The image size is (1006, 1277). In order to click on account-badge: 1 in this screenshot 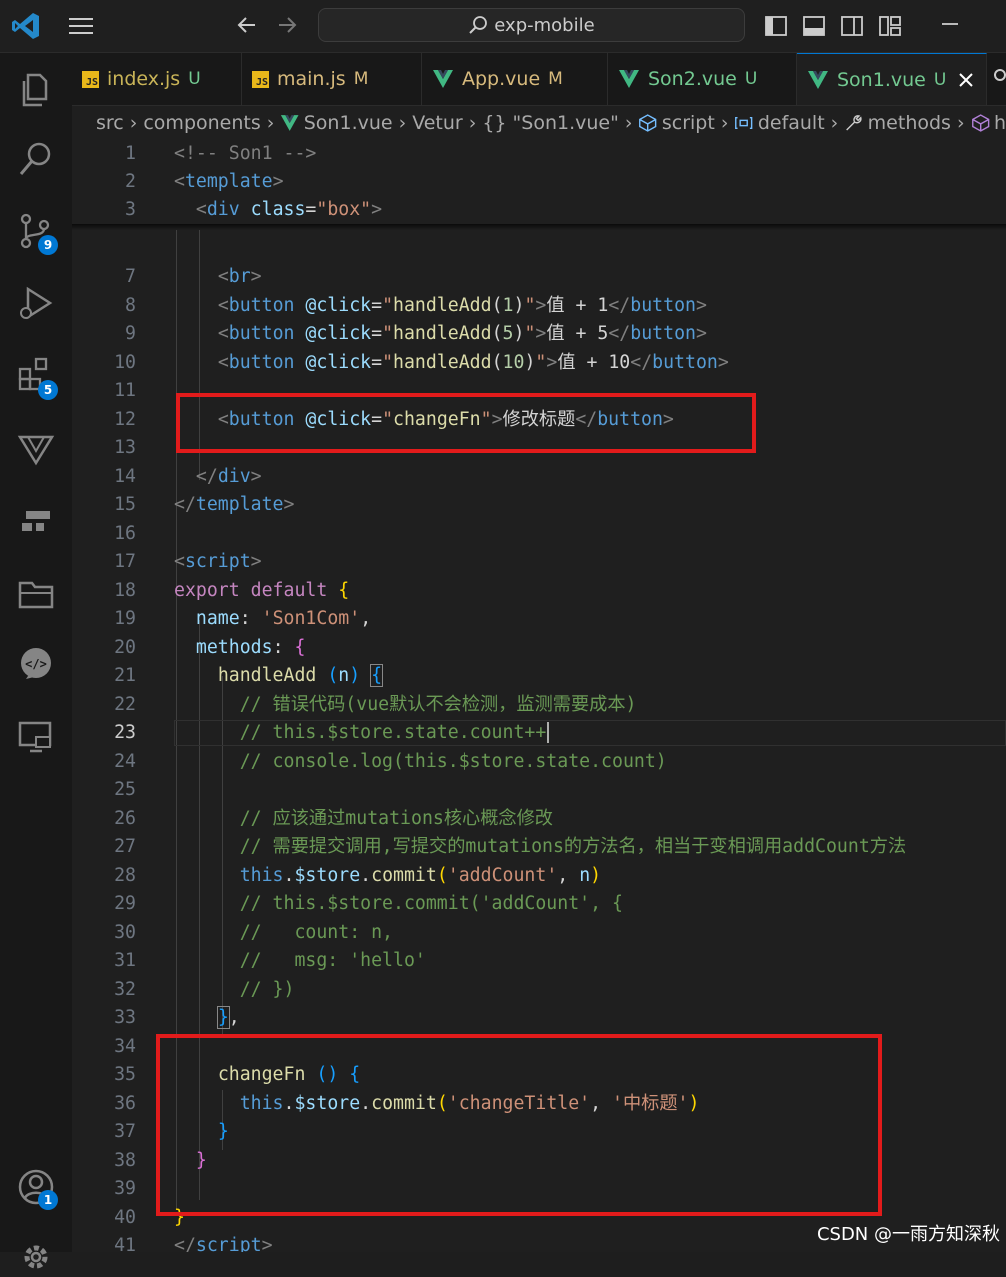, I will do `click(48, 1200)`.